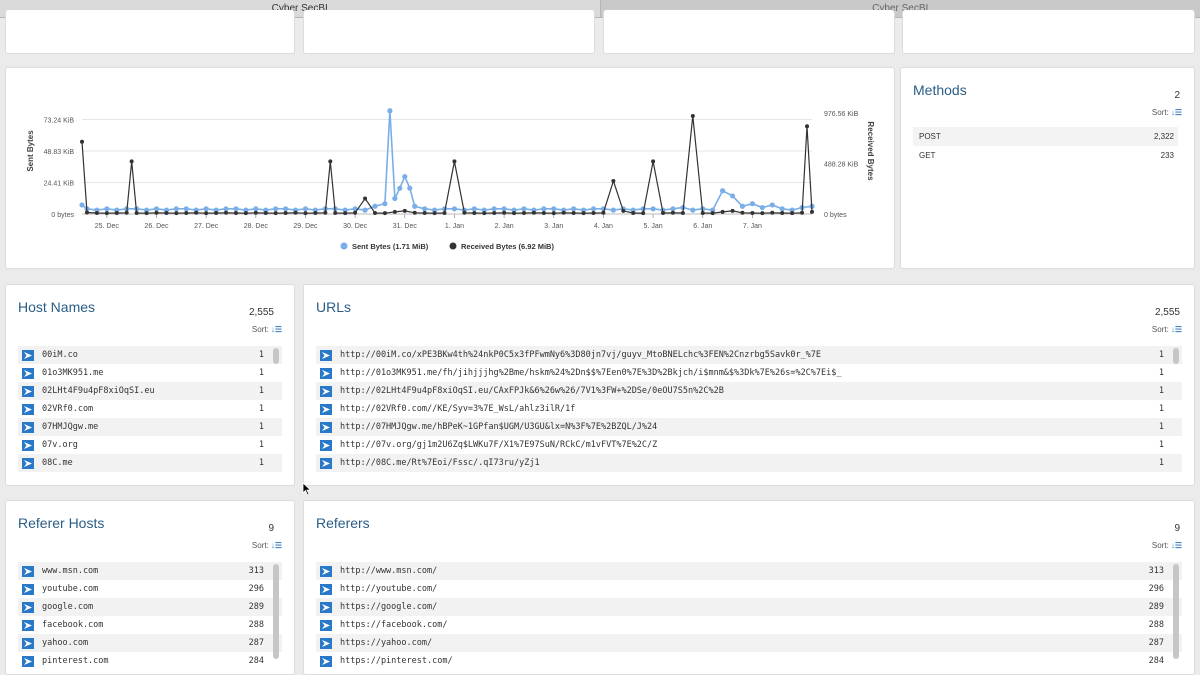 The image size is (1200, 675). What do you see at coordinates (150, 373) in the screenshot?
I see `list-item: 01o3MK951.me1` at bounding box center [150, 373].